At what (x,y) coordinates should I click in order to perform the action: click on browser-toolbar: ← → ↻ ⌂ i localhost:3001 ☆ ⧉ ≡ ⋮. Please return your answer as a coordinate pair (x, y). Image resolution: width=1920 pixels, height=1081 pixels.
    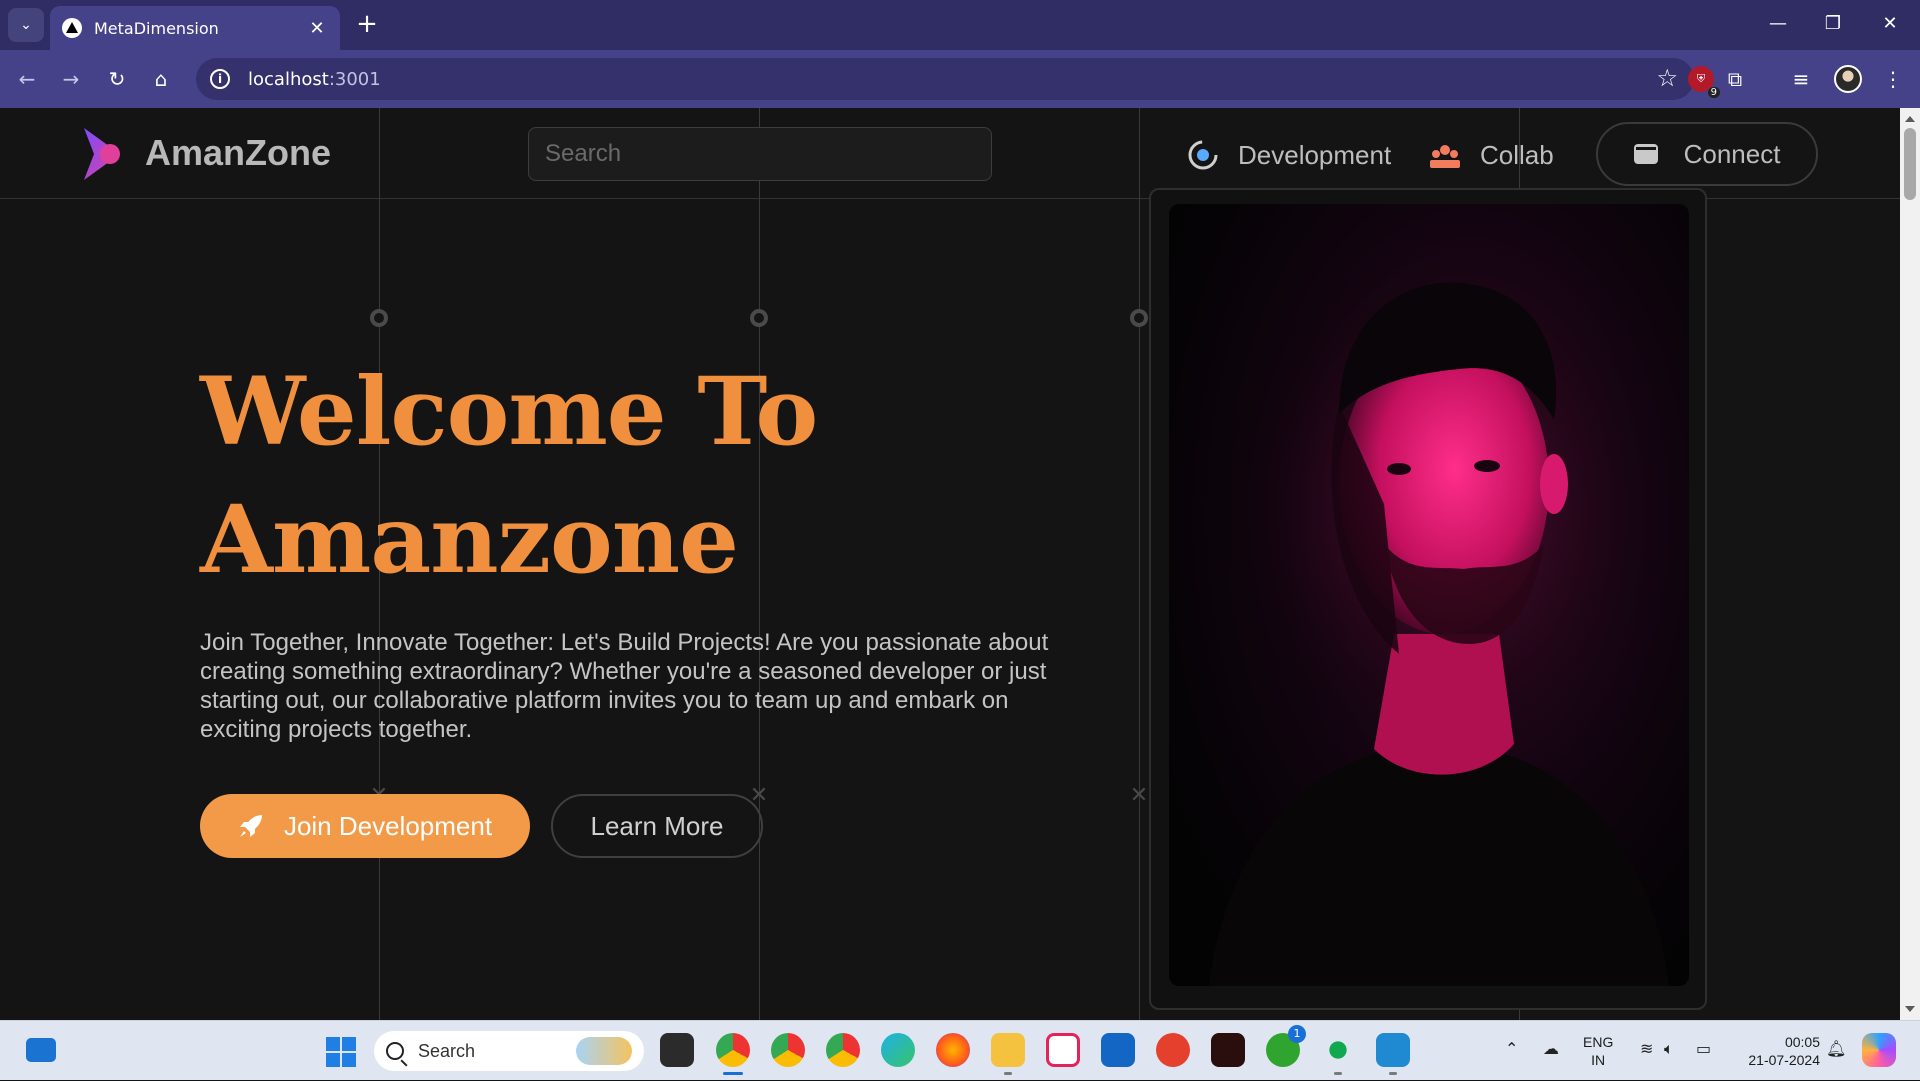
    Looking at the image, I should click on (960, 79).